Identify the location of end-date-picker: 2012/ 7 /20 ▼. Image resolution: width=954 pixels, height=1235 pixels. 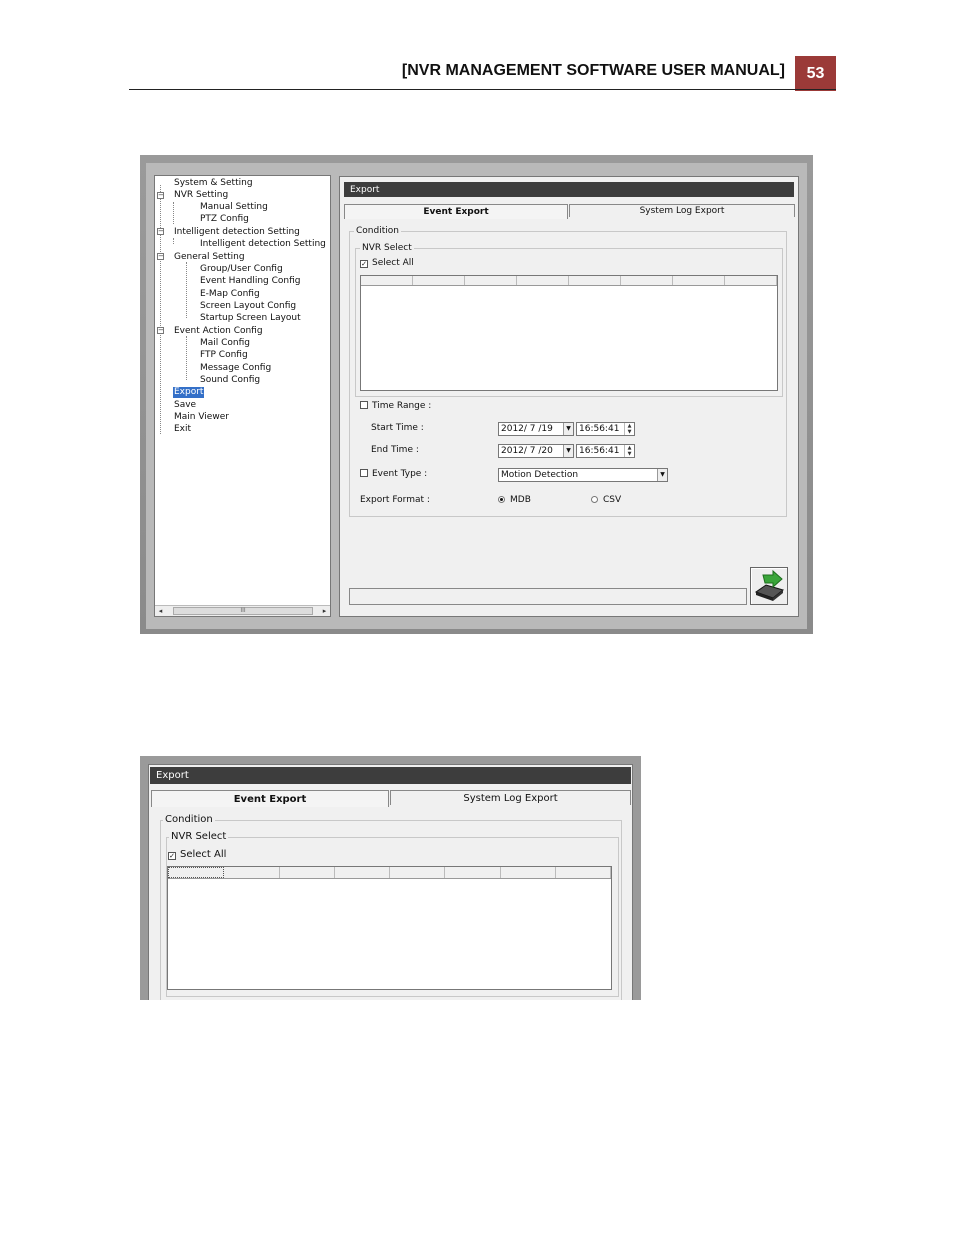
(536, 451).